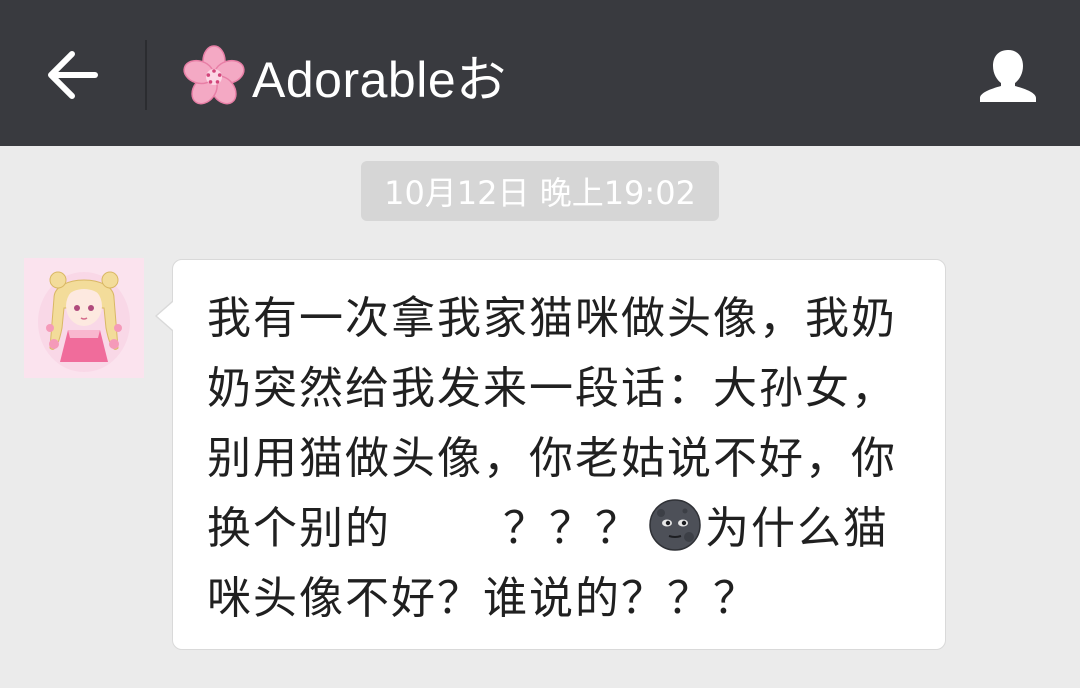 Image resolution: width=1080 pixels, height=688 pixels. What do you see at coordinates (572, 528) in the screenshot?
I see `message-line-4-question: ？？？` at bounding box center [572, 528].